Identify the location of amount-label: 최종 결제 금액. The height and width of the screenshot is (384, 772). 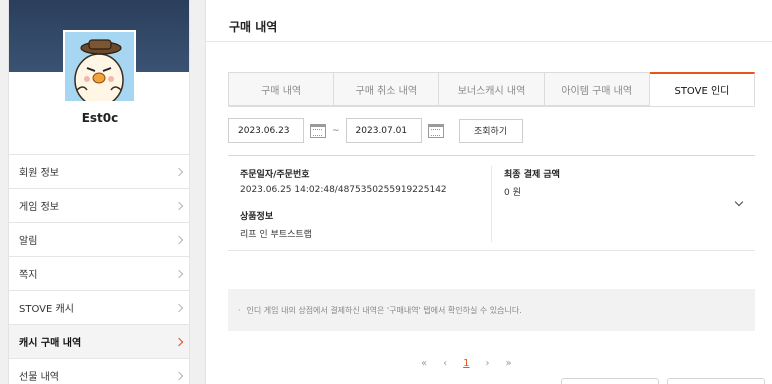
(532, 175).